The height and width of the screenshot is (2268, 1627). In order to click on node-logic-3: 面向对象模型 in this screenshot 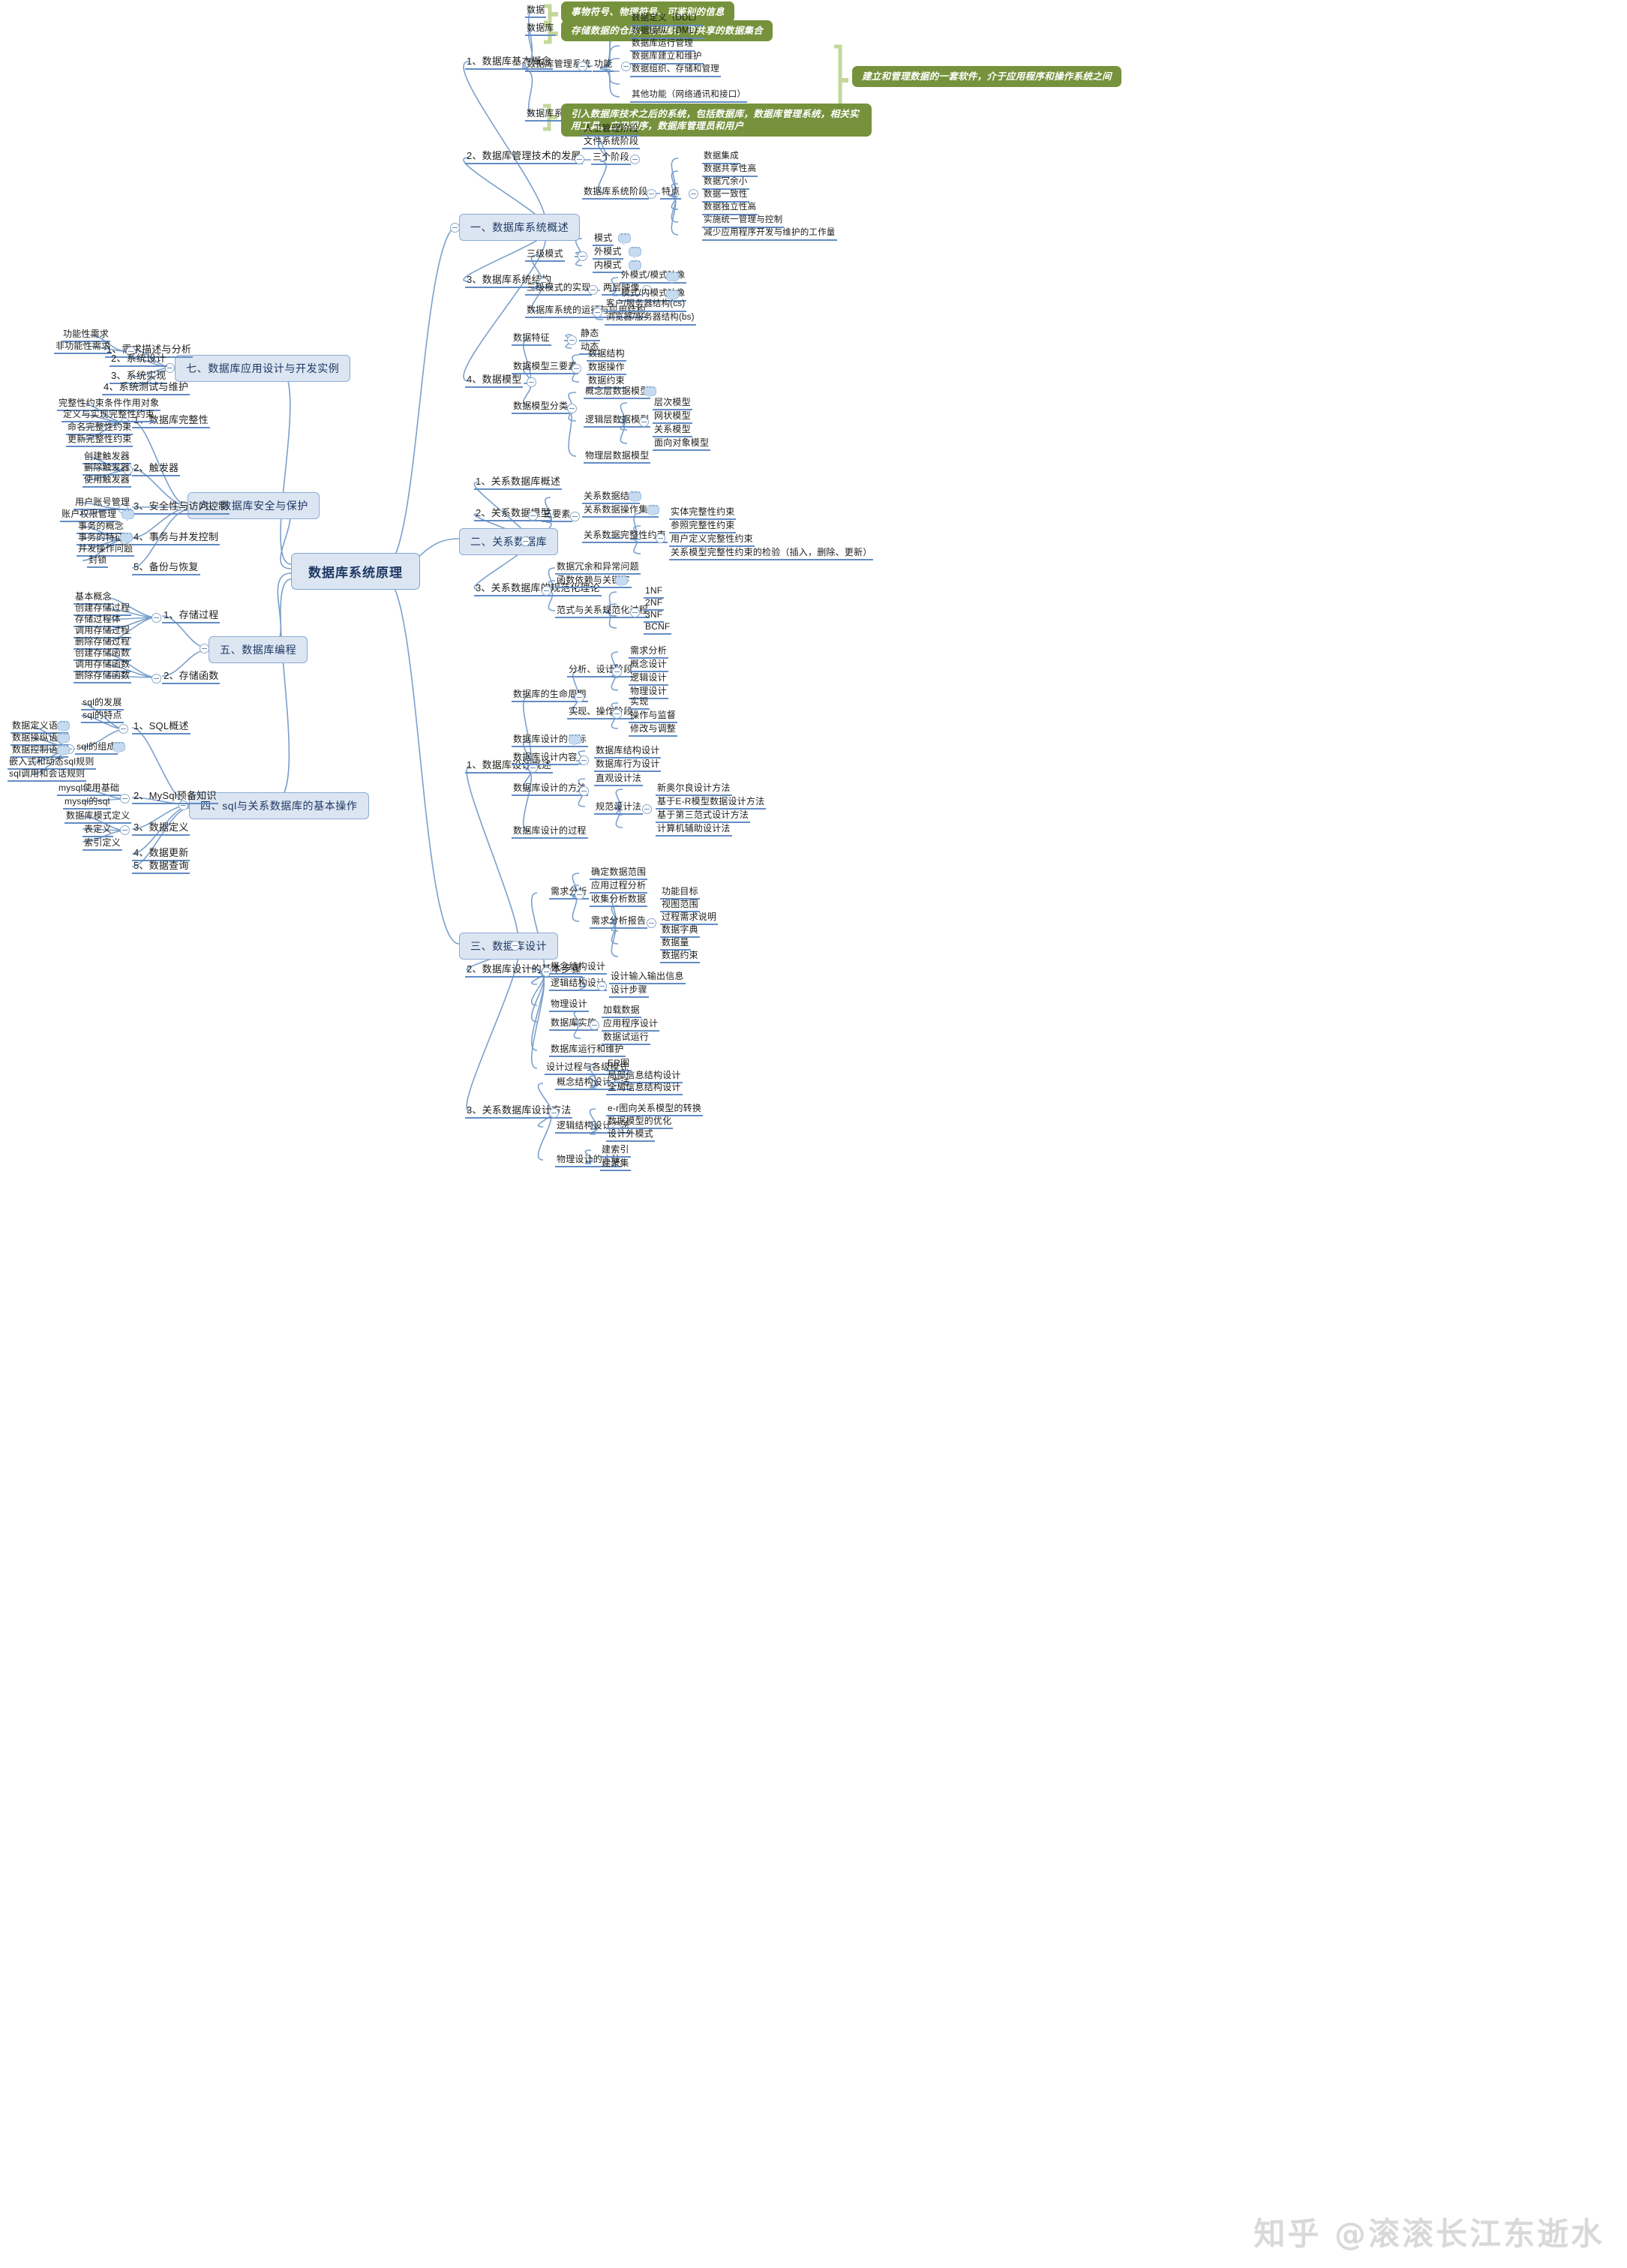, I will do `click(682, 444)`.